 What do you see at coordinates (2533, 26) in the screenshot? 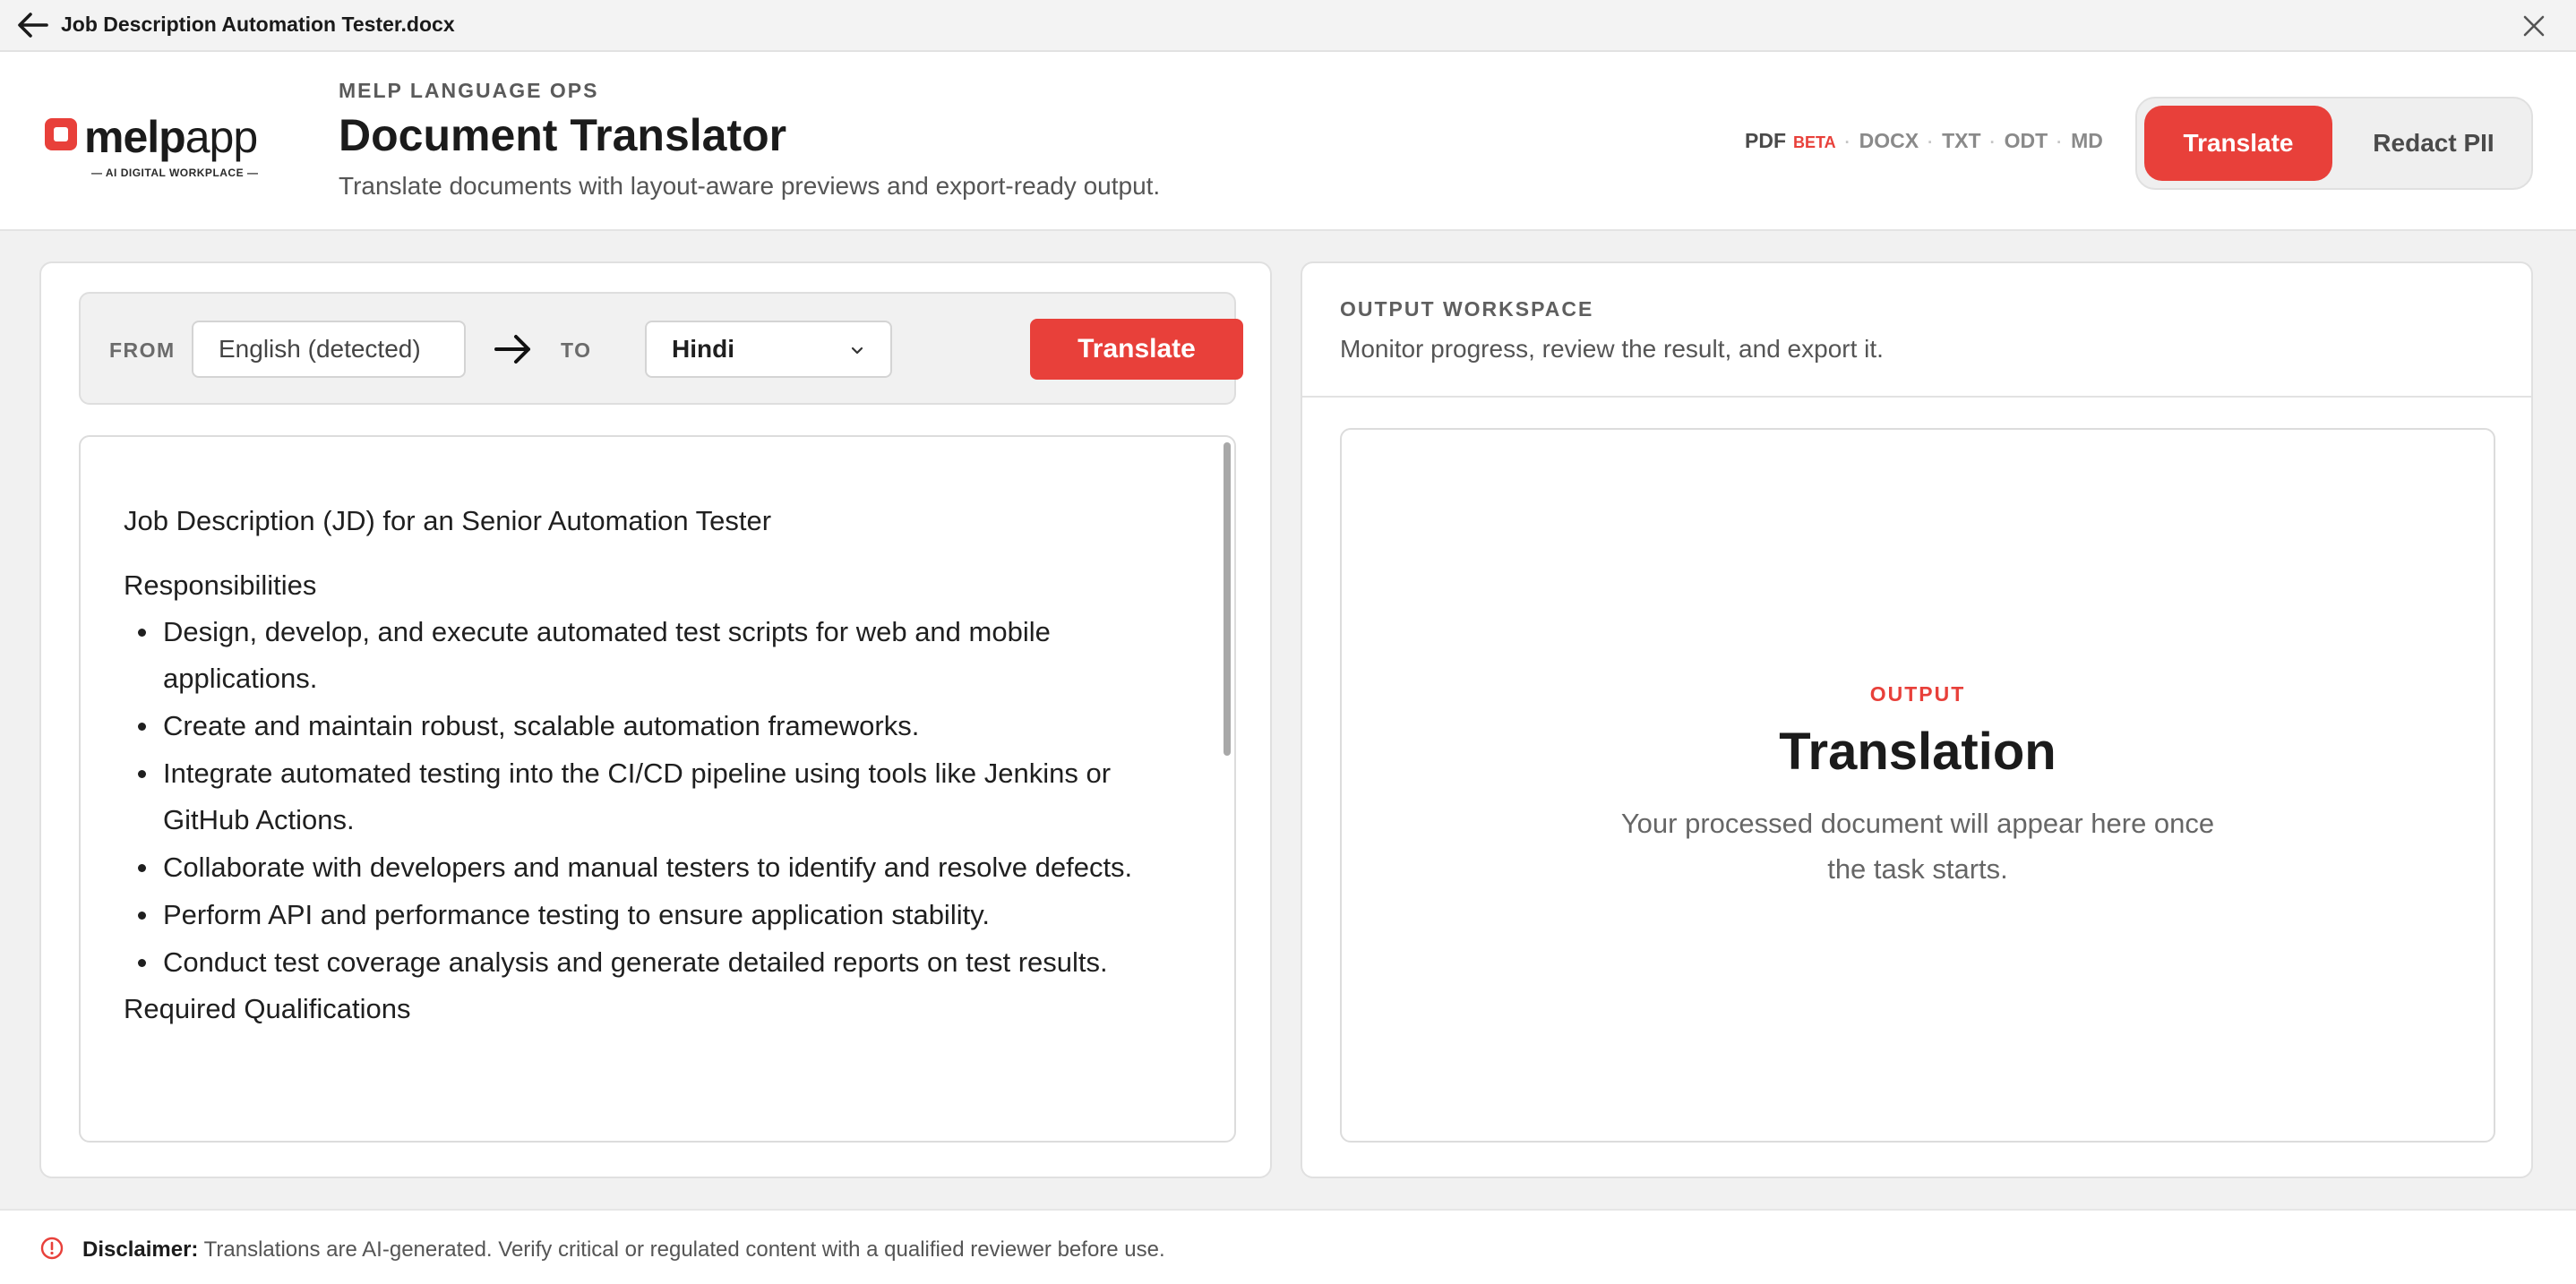
I see `close-icon` at bounding box center [2533, 26].